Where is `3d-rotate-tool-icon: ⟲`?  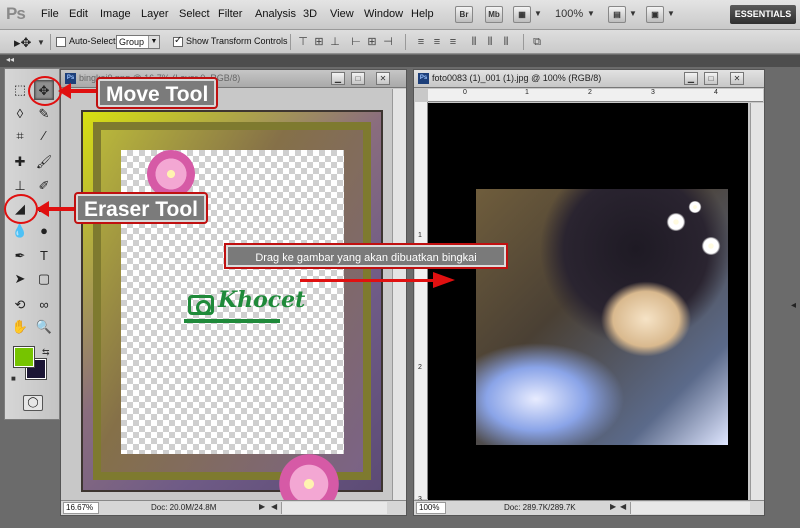 3d-rotate-tool-icon: ⟲ is located at coordinates (20, 305).